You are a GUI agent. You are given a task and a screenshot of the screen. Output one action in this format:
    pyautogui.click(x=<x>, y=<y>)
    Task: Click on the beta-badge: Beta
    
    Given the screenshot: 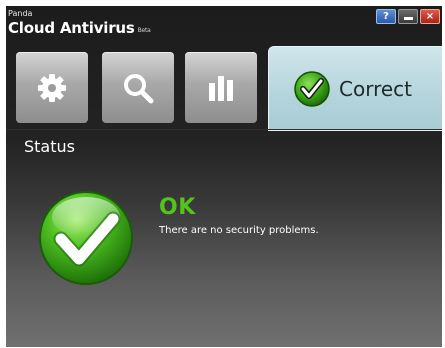 What is the action you would take?
    pyautogui.click(x=144, y=30)
    